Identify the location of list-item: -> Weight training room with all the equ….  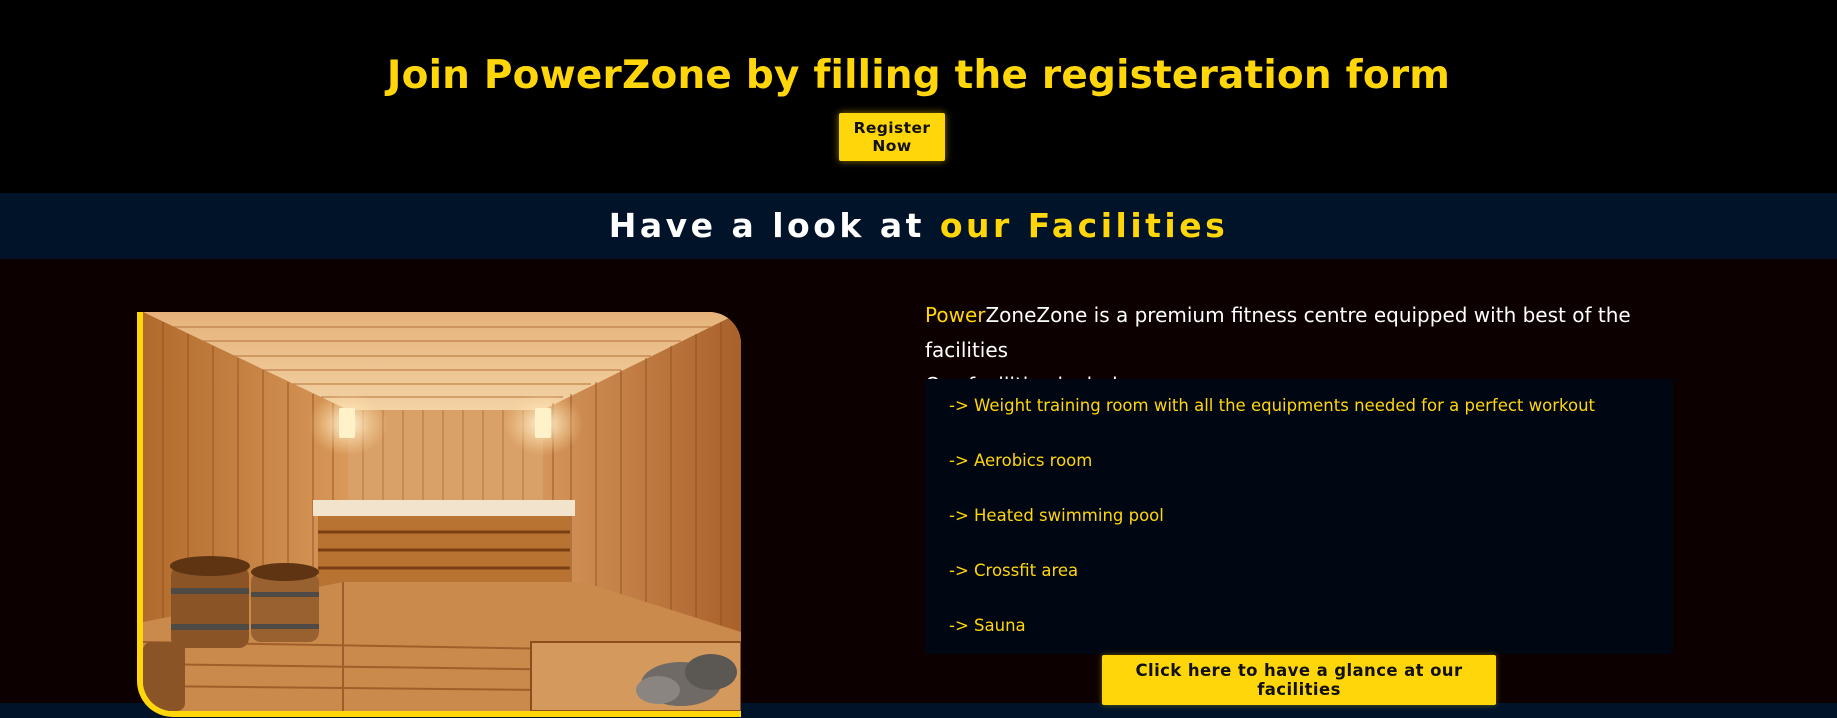
(1272, 405).